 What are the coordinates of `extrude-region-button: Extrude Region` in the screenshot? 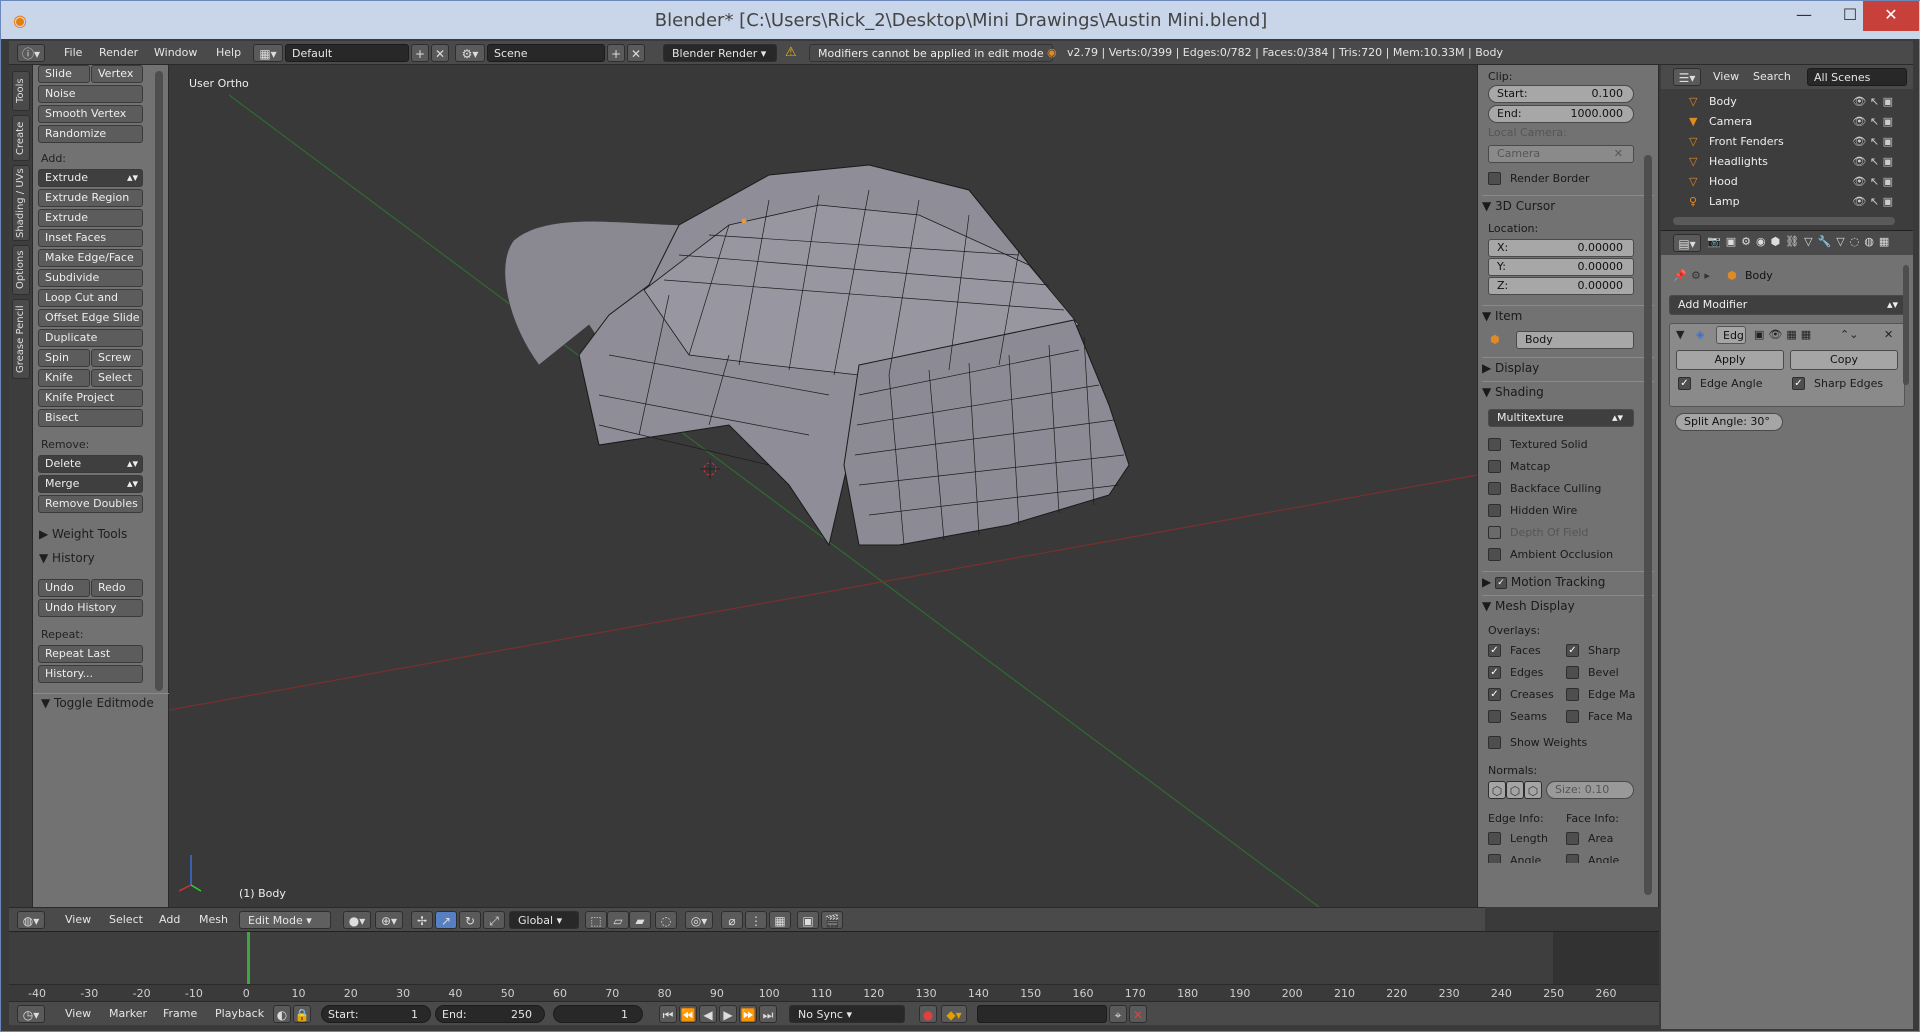 It's located at (90, 198).